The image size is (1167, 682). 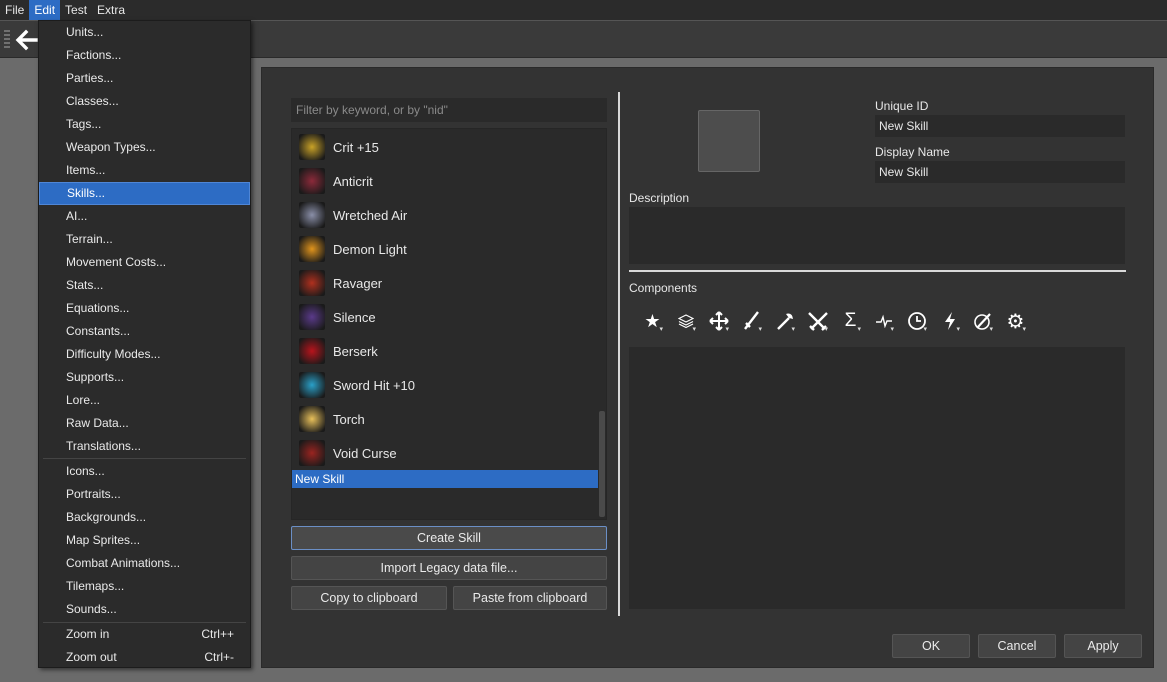 What do you see at coordinates (369, 598) in the screenshot?
I see `copy-to-clipboard-button: Copy to clipboard` at bounding box center [369, 598].